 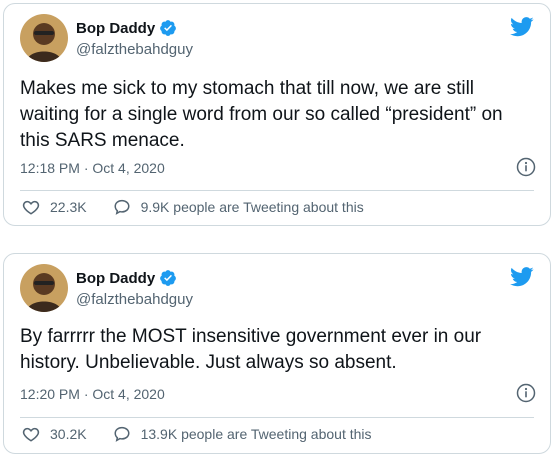 What do you see at coordinates (68, 434) in the screenshot?
I see `like-count: 30.2K` at bounding box center [68, 434].